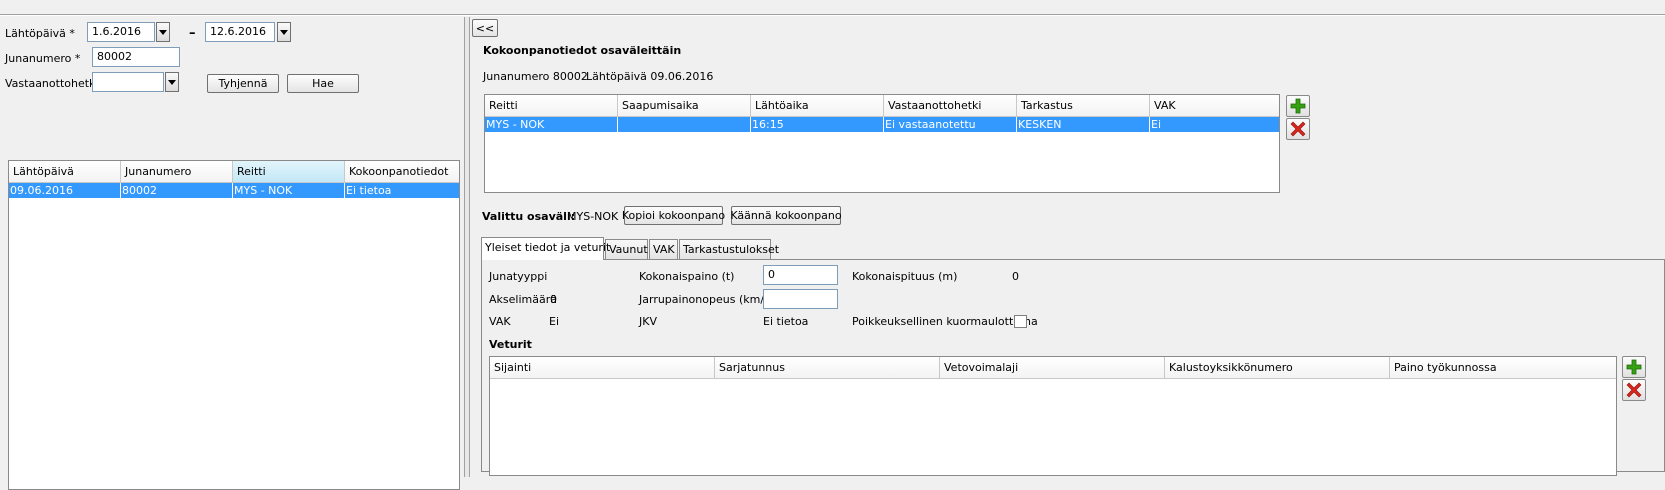 The height and width of the screenshot is (490, 1665). I want to click on vastaanottohetki-dropdown-button, so click(172, 82).